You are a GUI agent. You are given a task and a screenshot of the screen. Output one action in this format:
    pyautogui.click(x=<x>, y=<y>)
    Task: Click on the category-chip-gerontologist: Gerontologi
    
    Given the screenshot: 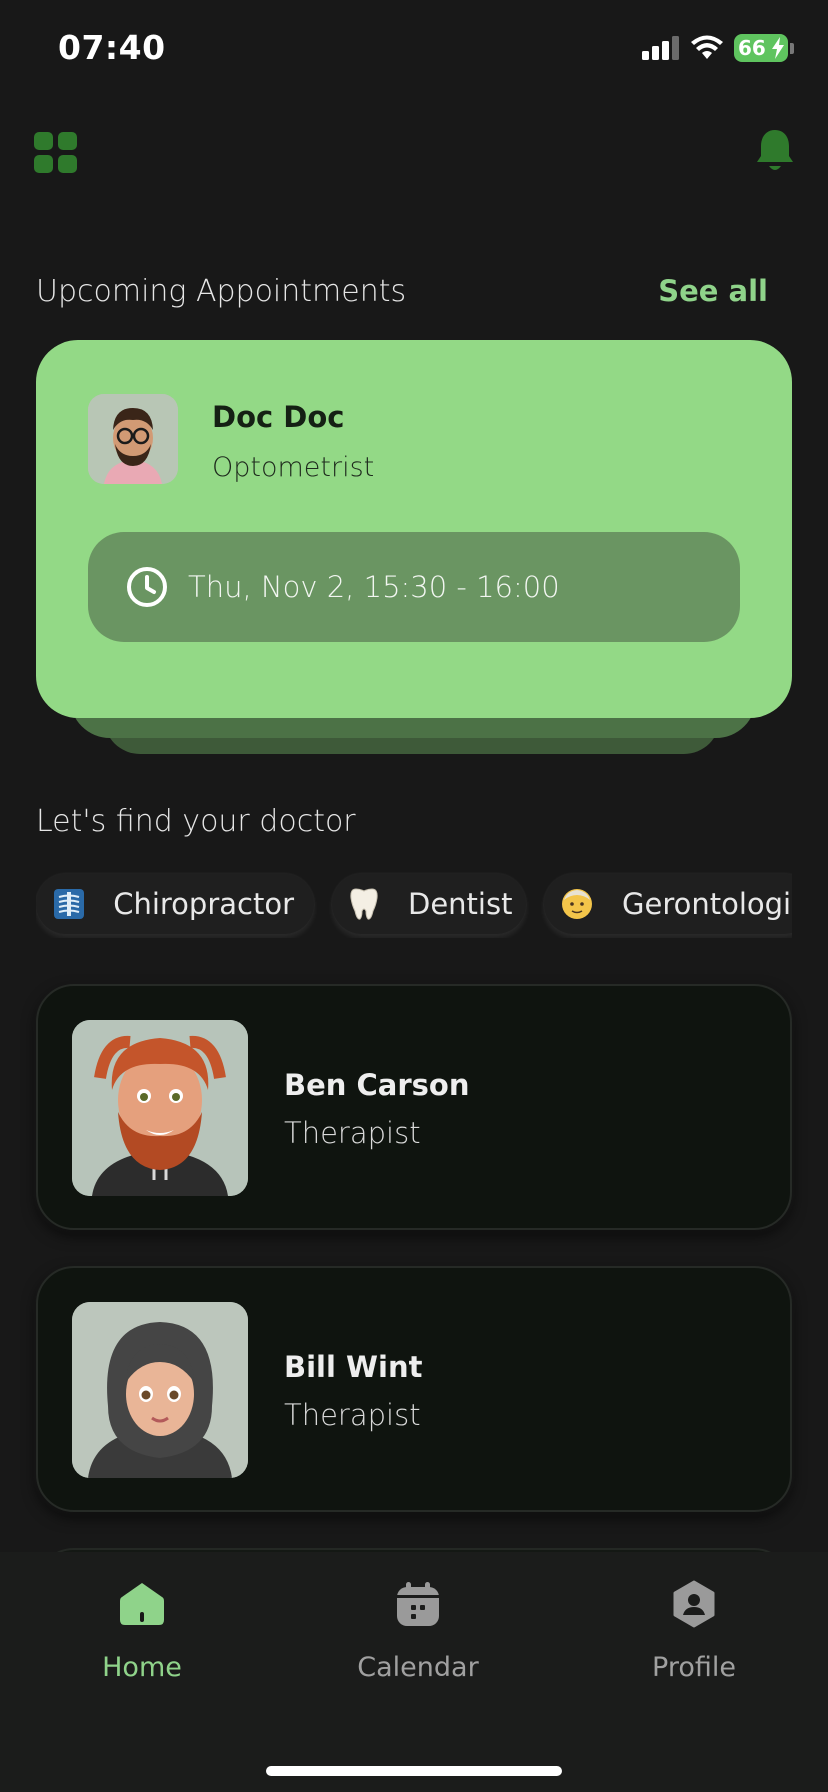 What is the action you would take?
    pyautogui.click(x=668, y=904)
    